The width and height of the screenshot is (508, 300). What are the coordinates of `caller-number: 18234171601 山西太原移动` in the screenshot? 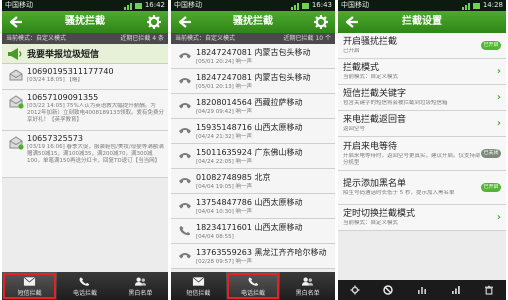 It's located at (249, 227).